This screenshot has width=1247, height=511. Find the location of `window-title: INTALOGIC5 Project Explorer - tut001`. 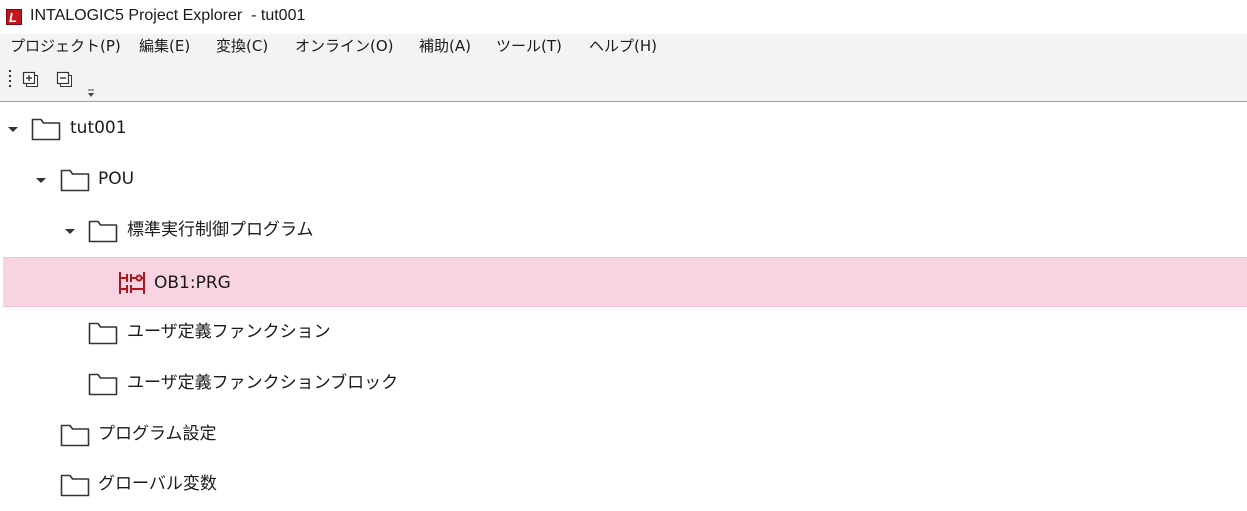

window-title: INTALOGIC5 Project Explorer - tut001 is located at coordinates (168, 15).